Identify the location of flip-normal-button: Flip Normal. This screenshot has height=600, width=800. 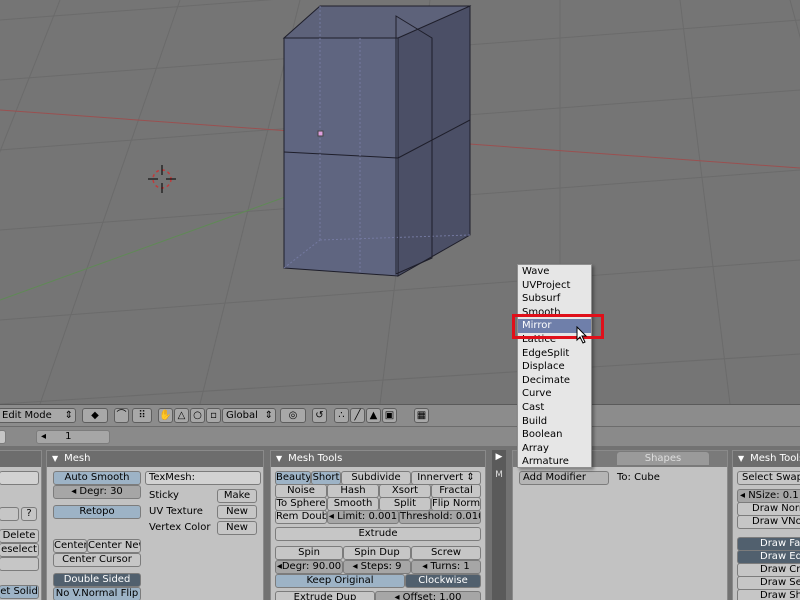
(456, 504).